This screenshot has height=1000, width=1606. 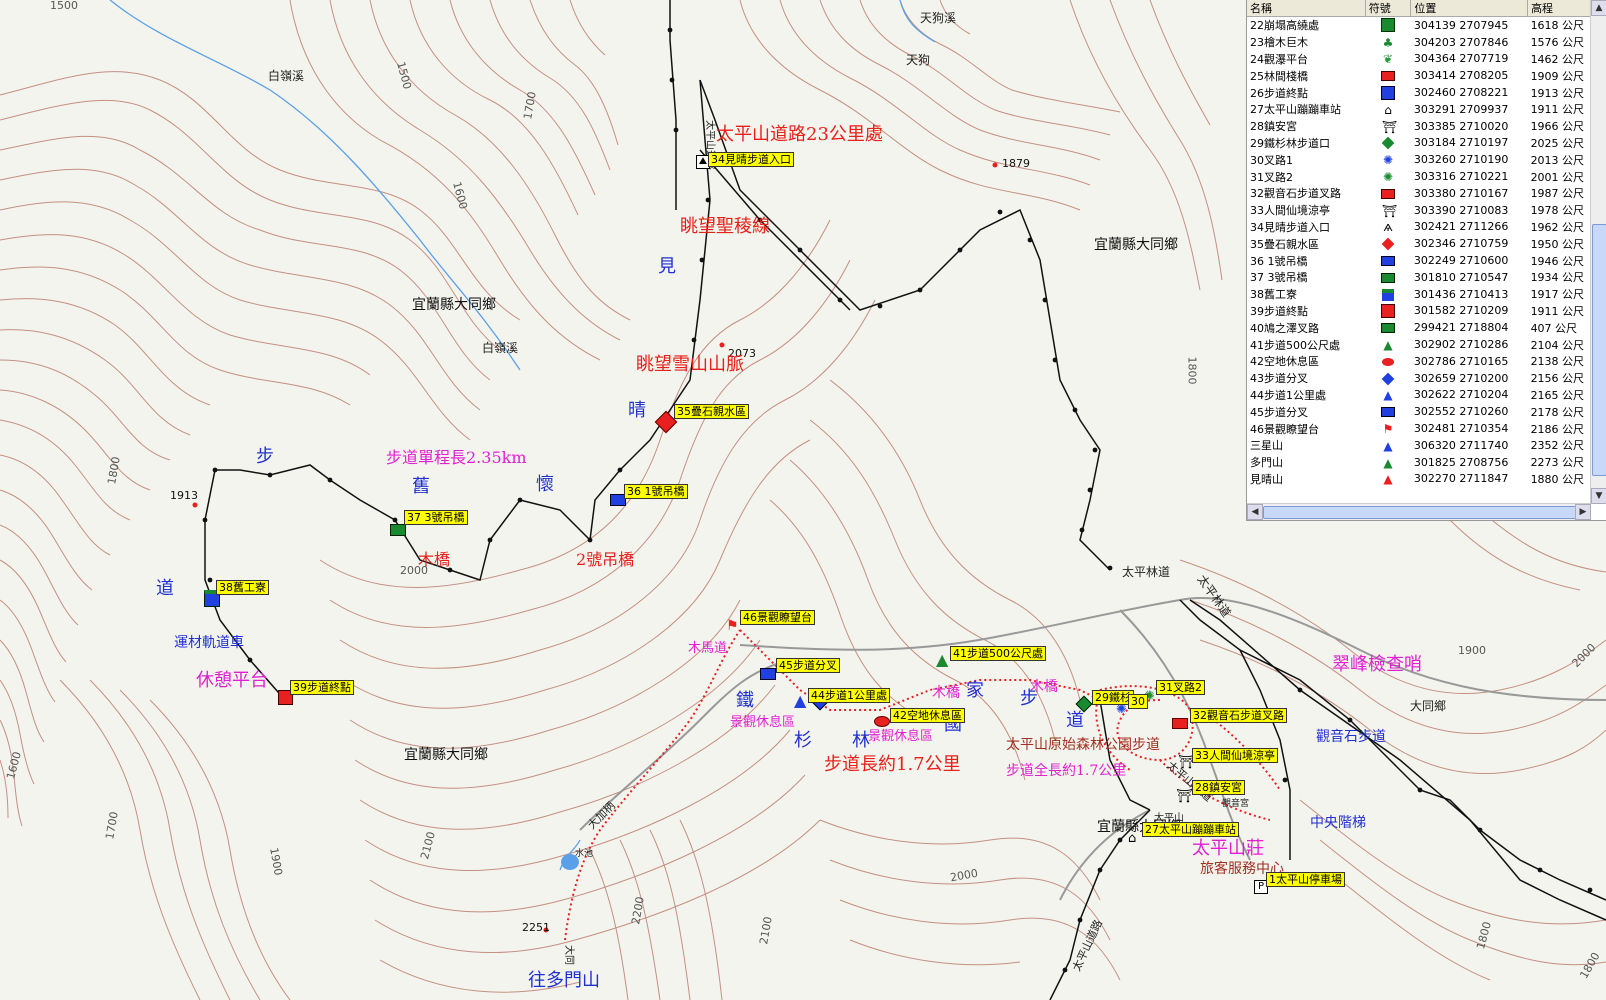 What do you see at coordinates (1218, 787) in the screenshot?
I see `waypoint-28: 28鎮安宮` at bounding box center [1218, 787].